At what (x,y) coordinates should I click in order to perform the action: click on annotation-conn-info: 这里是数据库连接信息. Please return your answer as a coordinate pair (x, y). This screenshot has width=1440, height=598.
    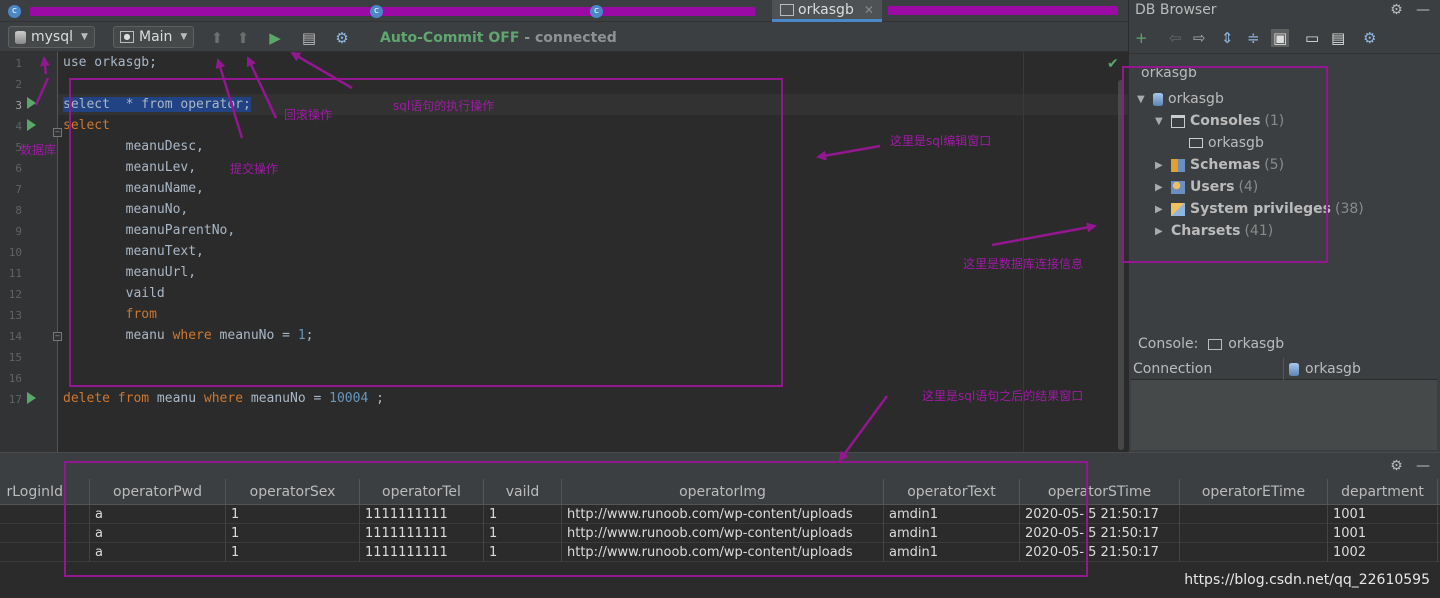
    Looking at the image, I should click on (1023, 264).